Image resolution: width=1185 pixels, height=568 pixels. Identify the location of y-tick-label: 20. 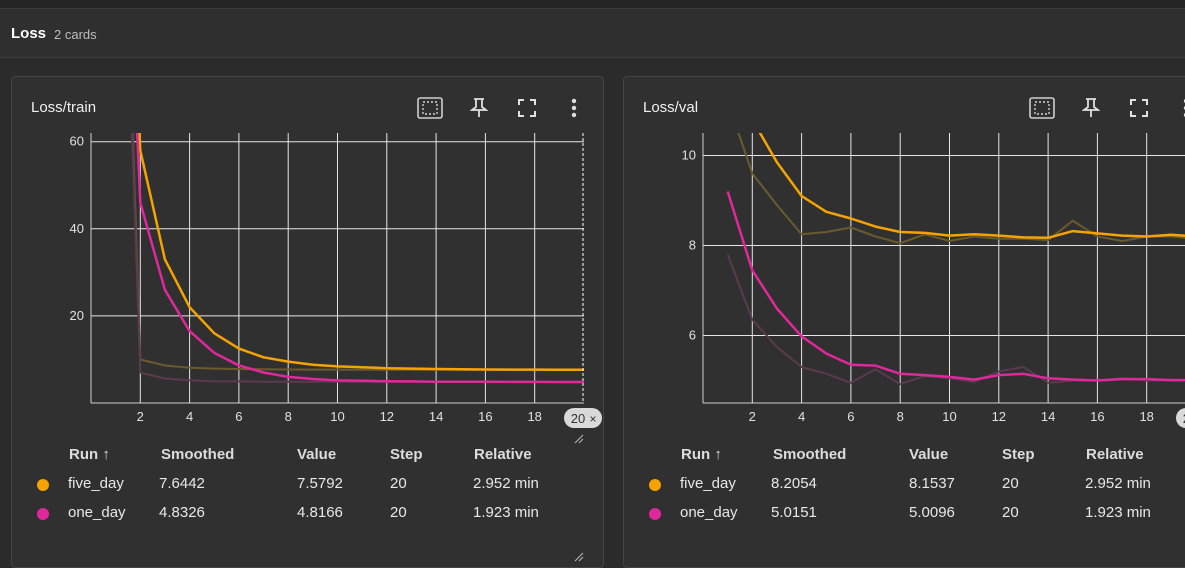
(77, 315).